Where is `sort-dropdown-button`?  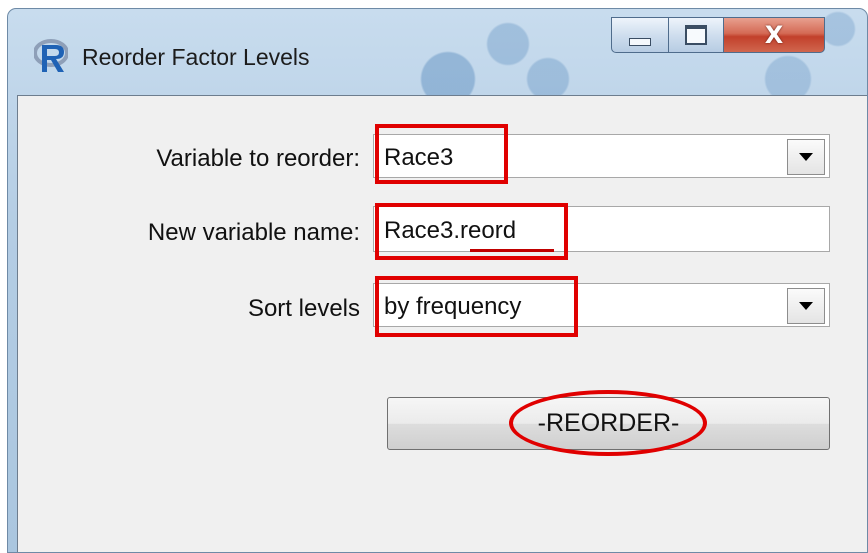
sort-dropdown-button is located at coordinates (806, 306).